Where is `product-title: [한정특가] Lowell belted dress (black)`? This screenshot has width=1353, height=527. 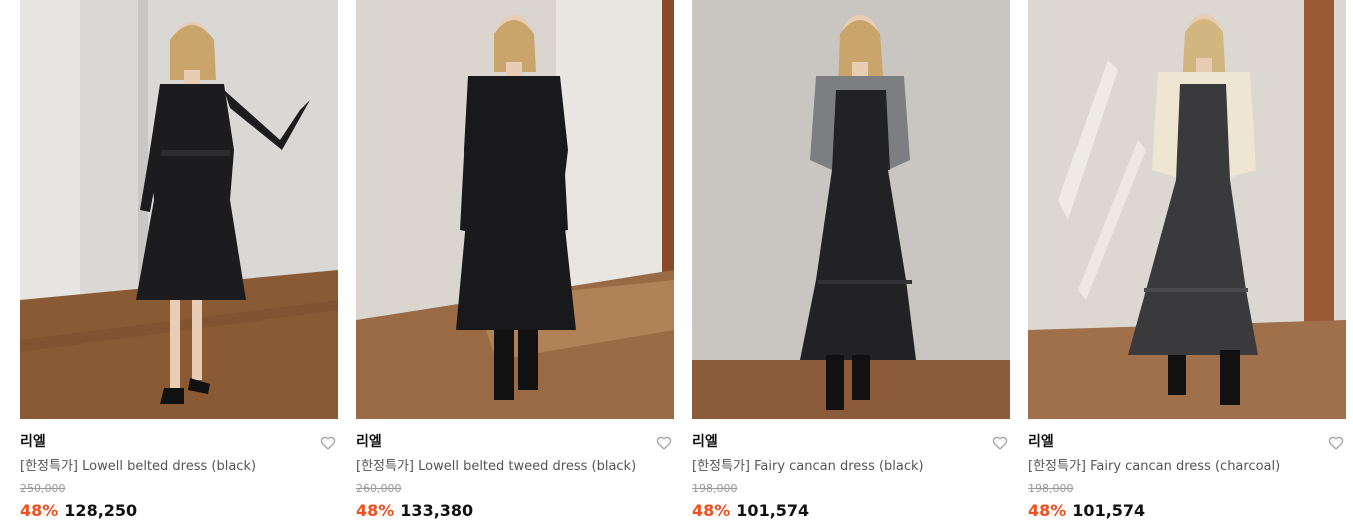 product-title: [한정특가] Lowell belted dress (black) is located at coordinates (179, 467).